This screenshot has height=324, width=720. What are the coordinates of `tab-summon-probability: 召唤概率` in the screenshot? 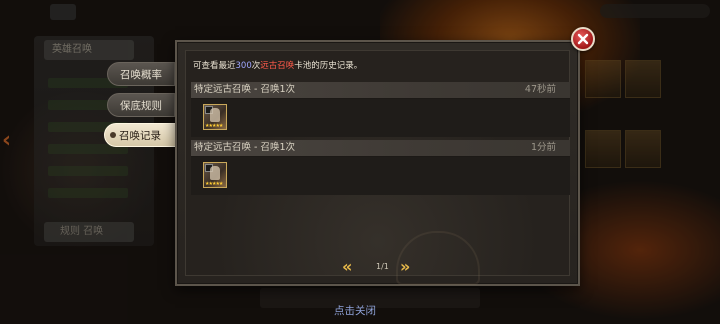 It's located at (141, 74).